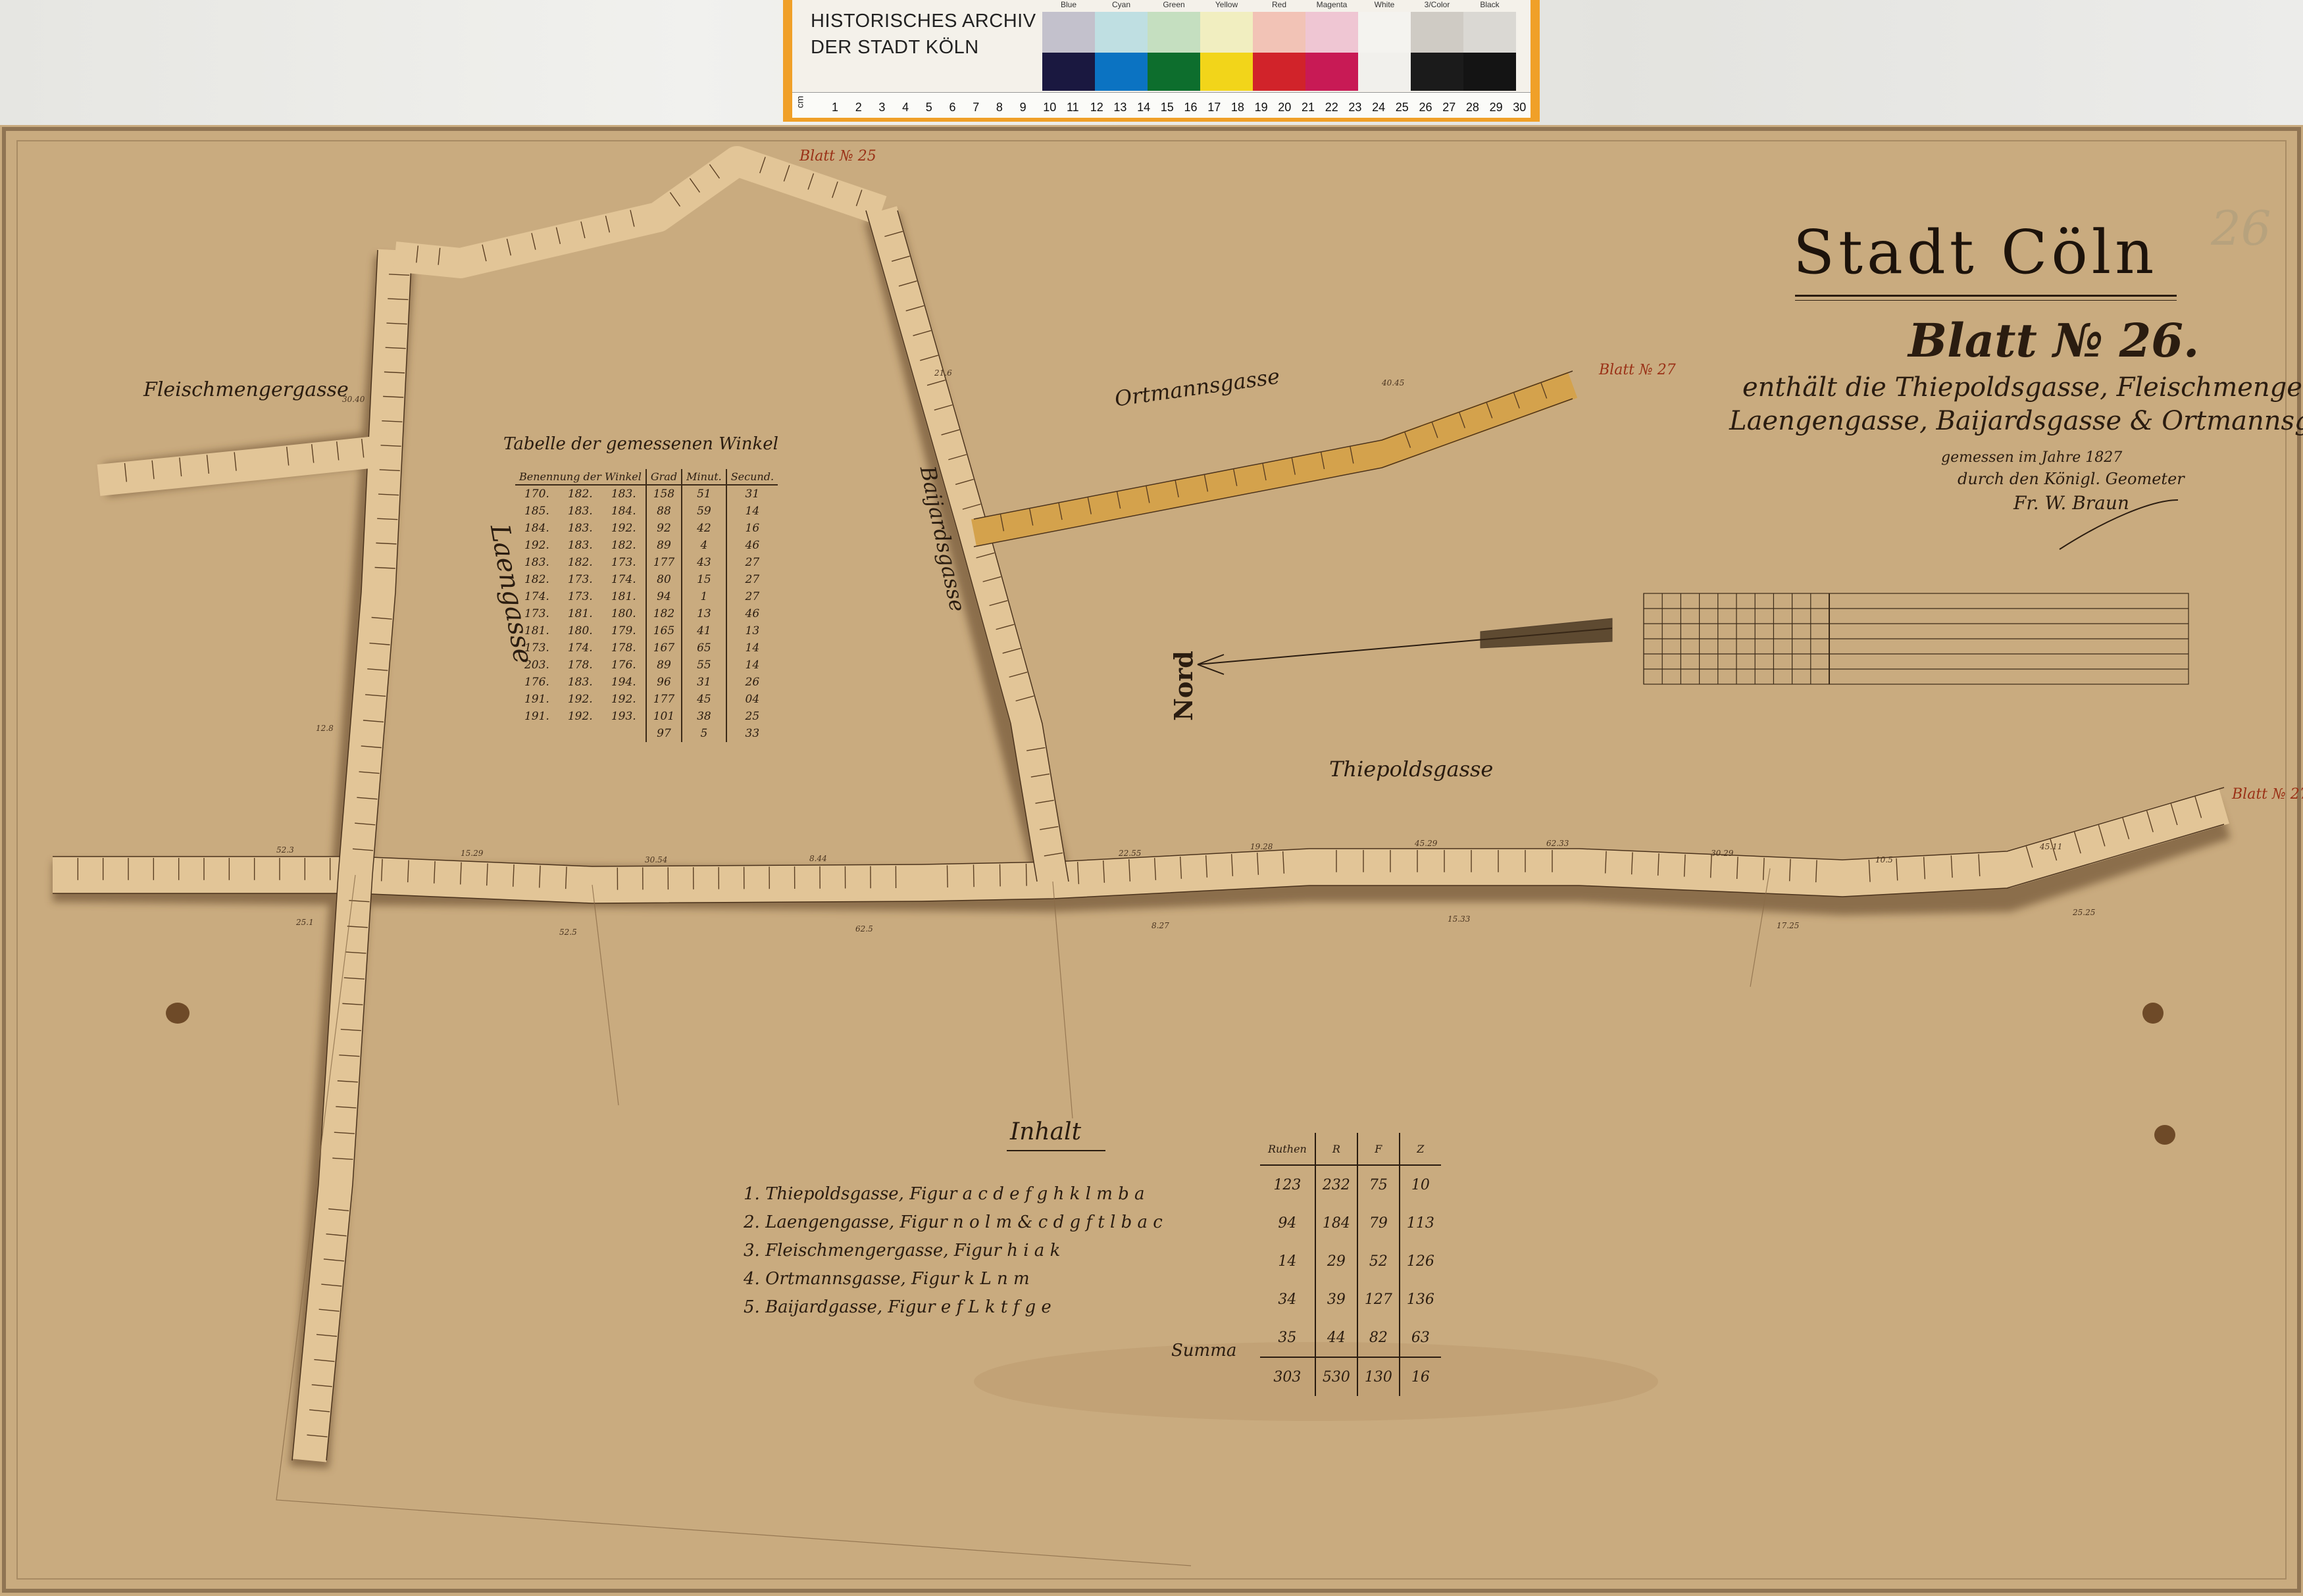  Describe the element at coordinates (1378, 1149) in the screenshot. I see `sum-table-header: F` at that location.